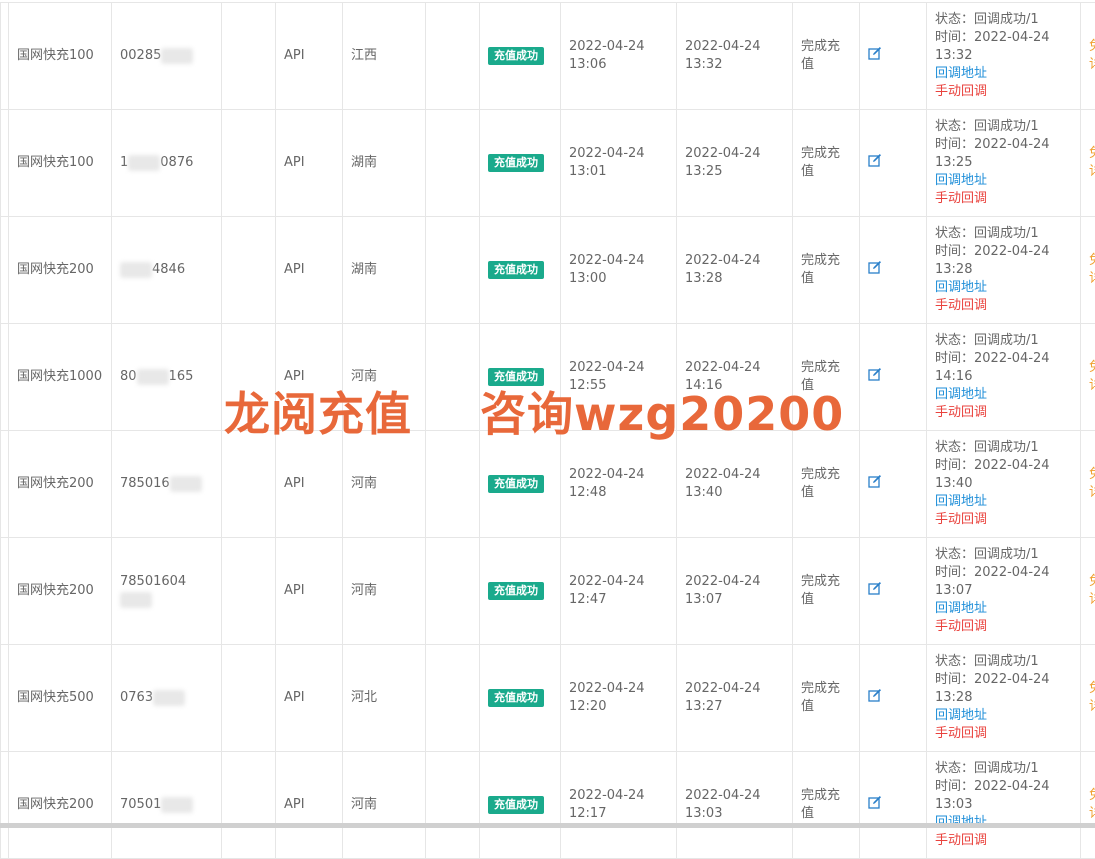  I want to click on row-gutter, so click(5, 56).